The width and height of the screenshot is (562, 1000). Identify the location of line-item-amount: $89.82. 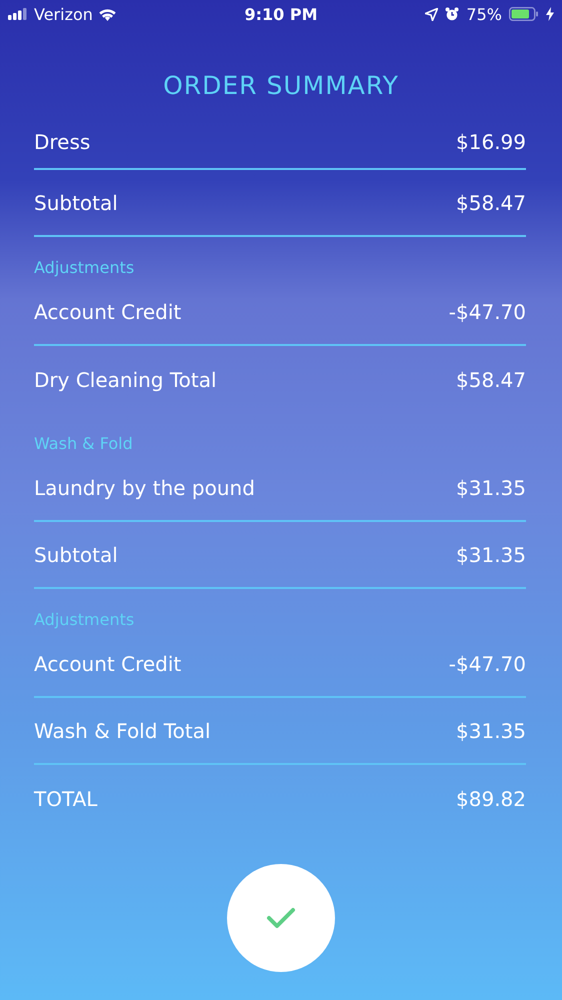
(491, 798).